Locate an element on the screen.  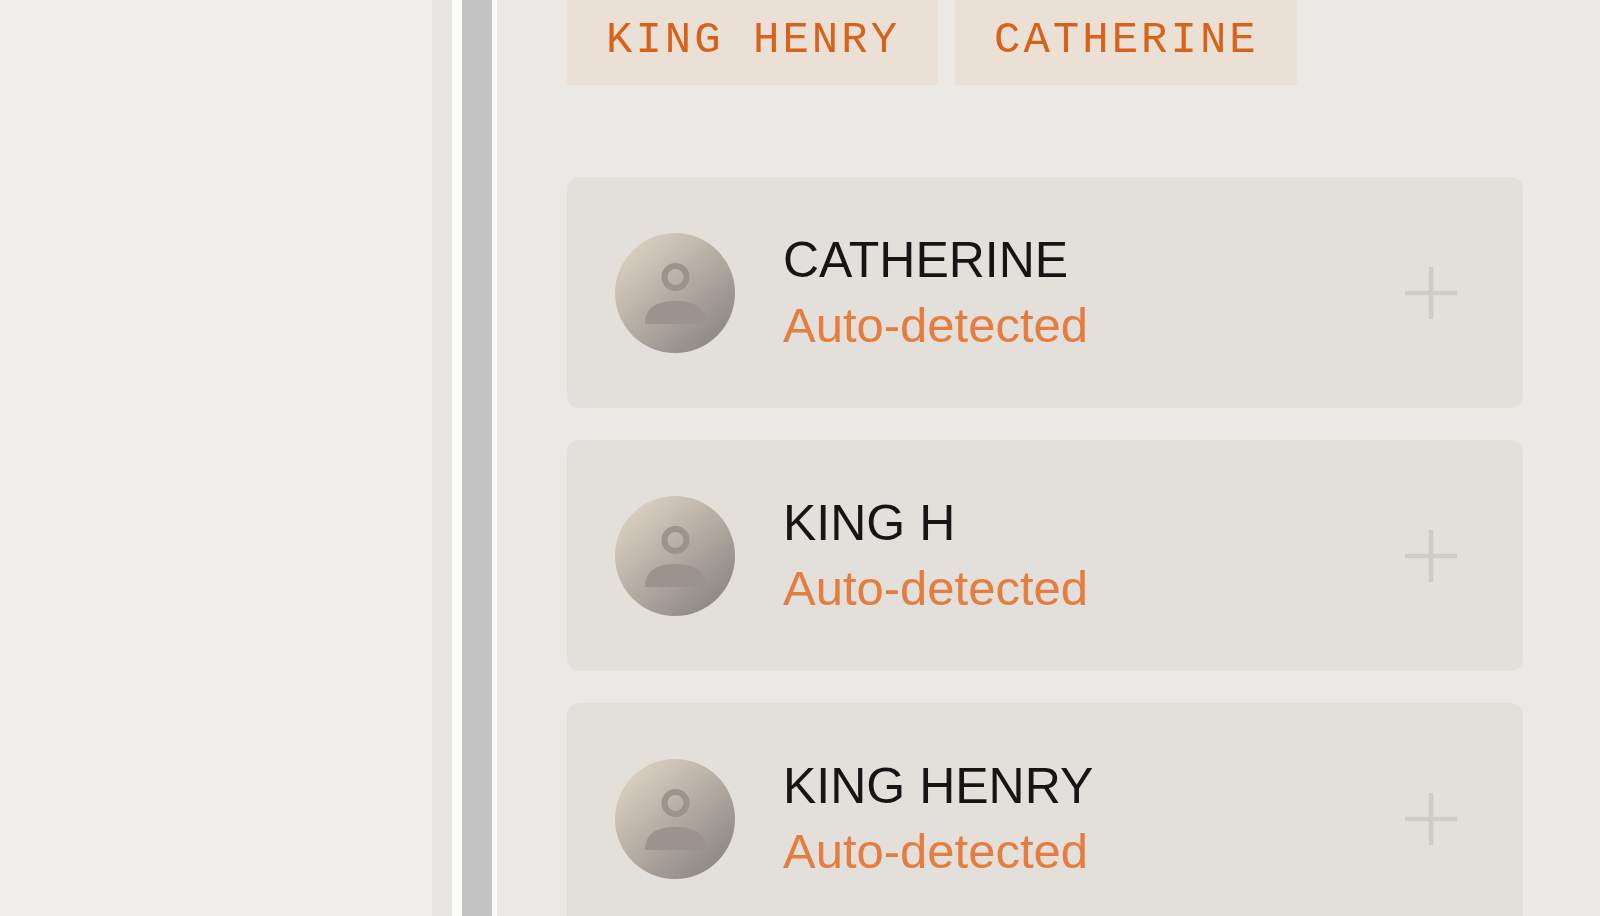
character-name: KING H is located at coordinates (869, 523).